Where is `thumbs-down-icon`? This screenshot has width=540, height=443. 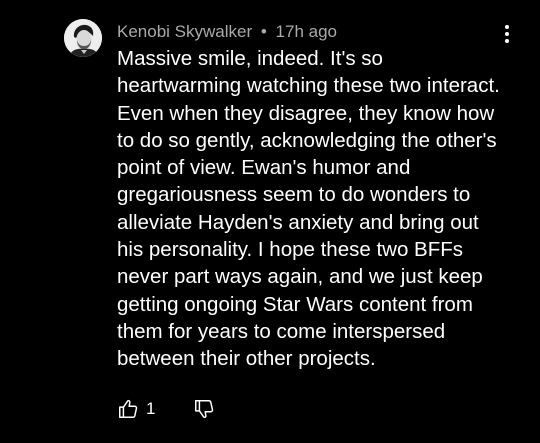 thumbs-down-icon is located at coordinates (204, 409).